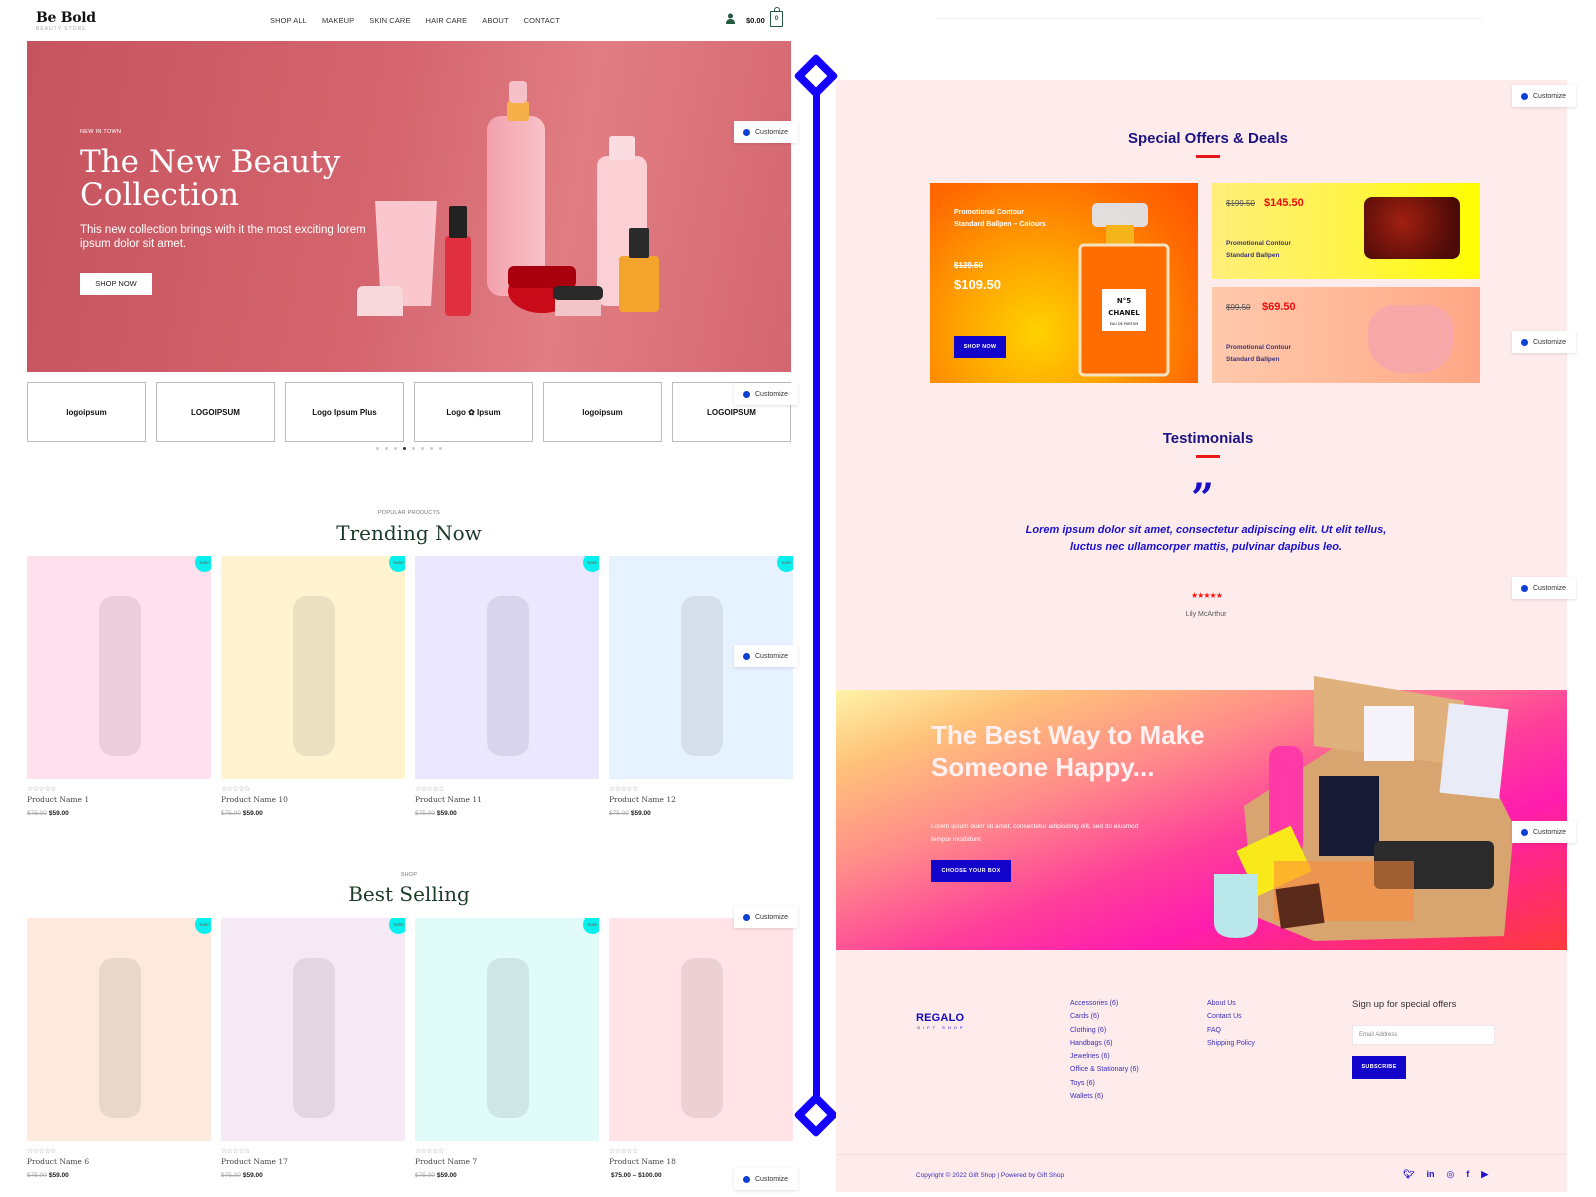 This screenshot has height=1197, width=1596. I want to click on footer-link-faq: FAQ, so click(1231, 1030).